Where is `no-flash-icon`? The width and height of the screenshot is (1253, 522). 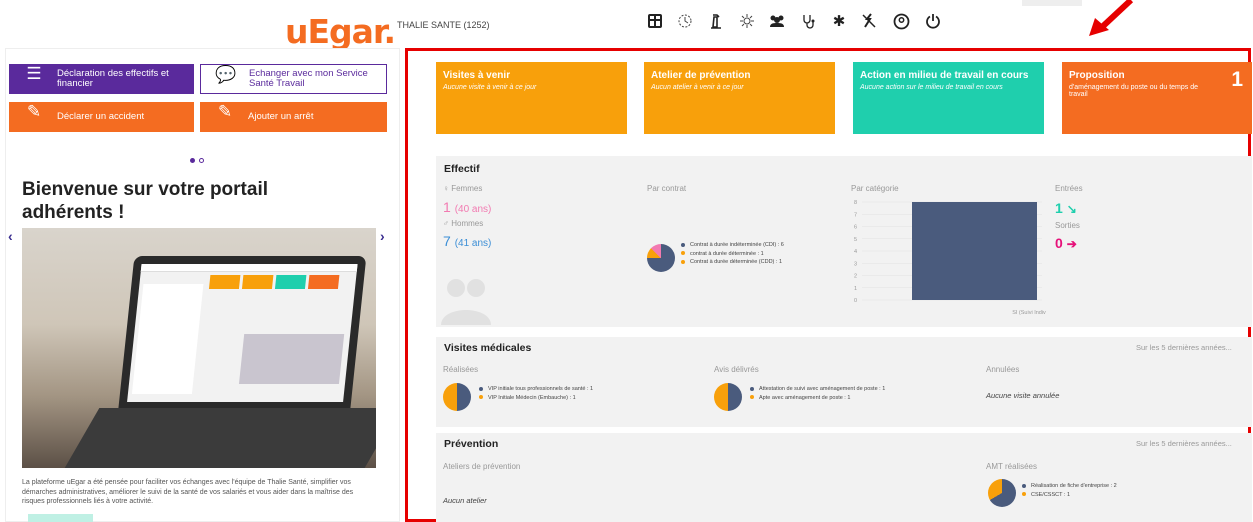 no-flash-icon is located at coordinates (869, 21).